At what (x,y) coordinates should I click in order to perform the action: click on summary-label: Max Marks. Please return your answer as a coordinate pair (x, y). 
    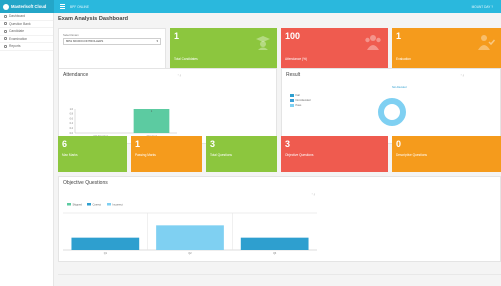
    Looking at the image, I should click on (70, 155).